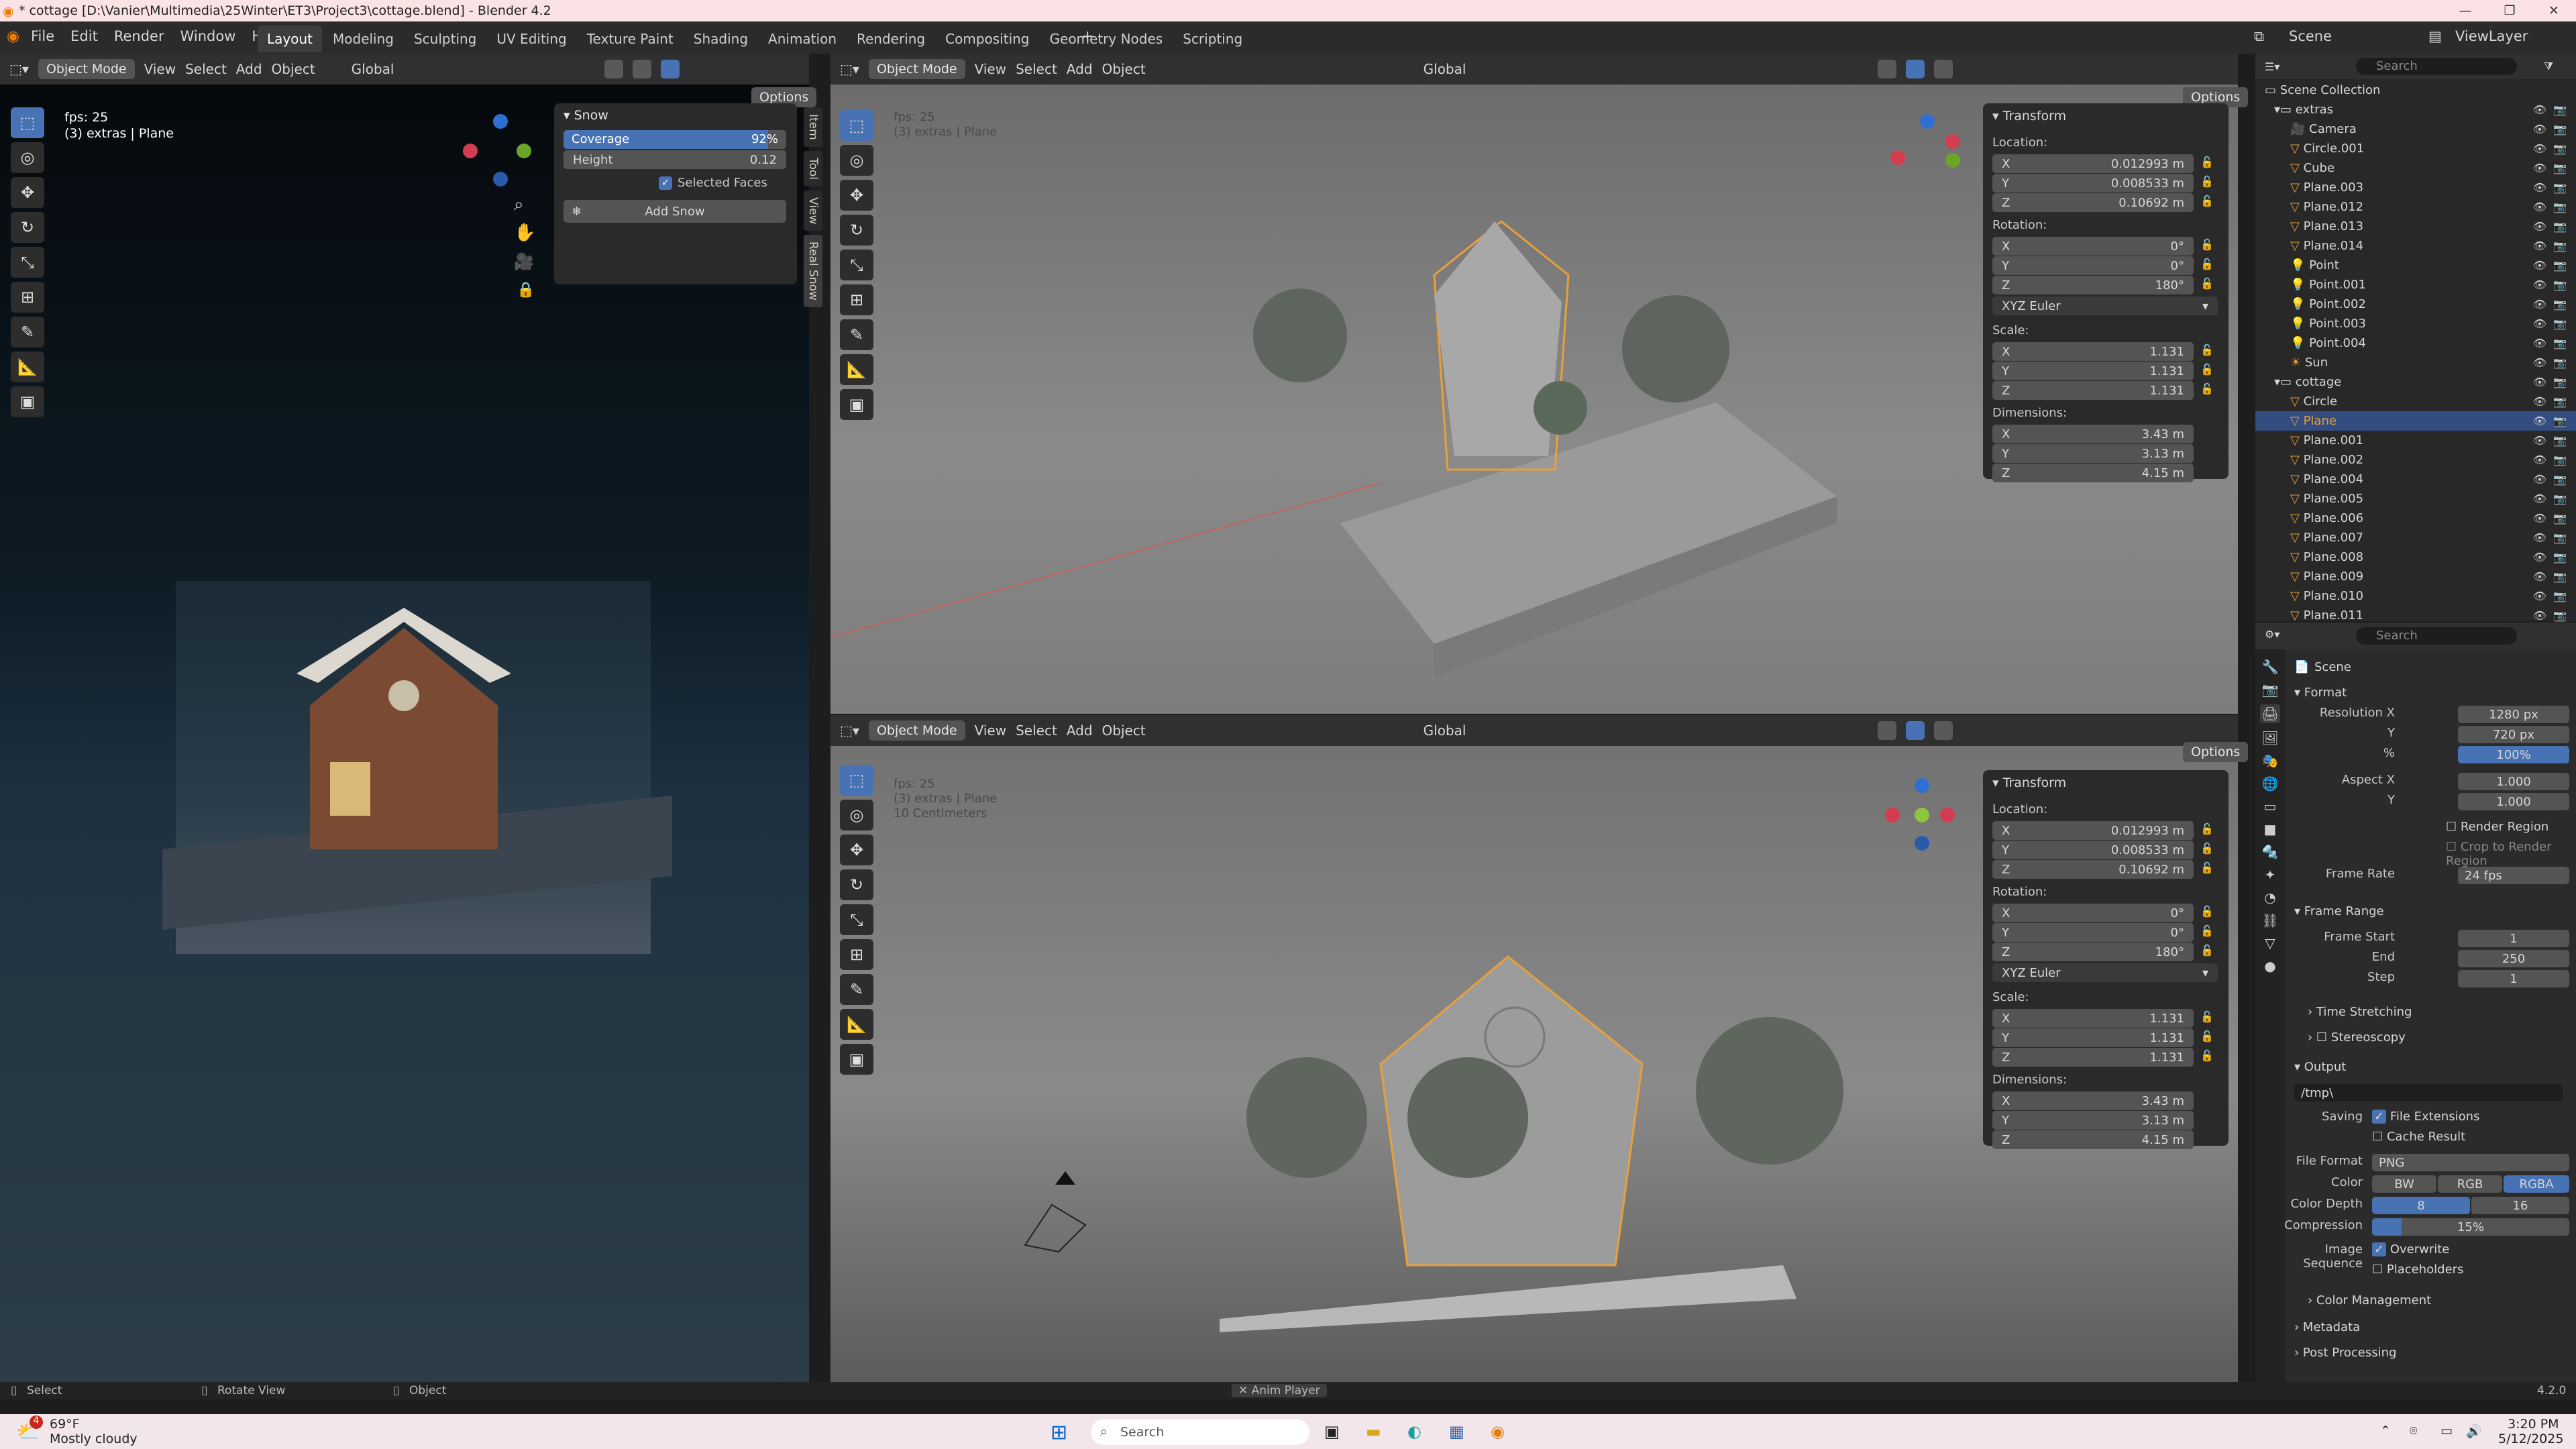 This screenshot has height=1449, width=2576. Describe the element at coordinates (1414, 1431) in the screenshot. I see `edge-icon: ◐` at that location.